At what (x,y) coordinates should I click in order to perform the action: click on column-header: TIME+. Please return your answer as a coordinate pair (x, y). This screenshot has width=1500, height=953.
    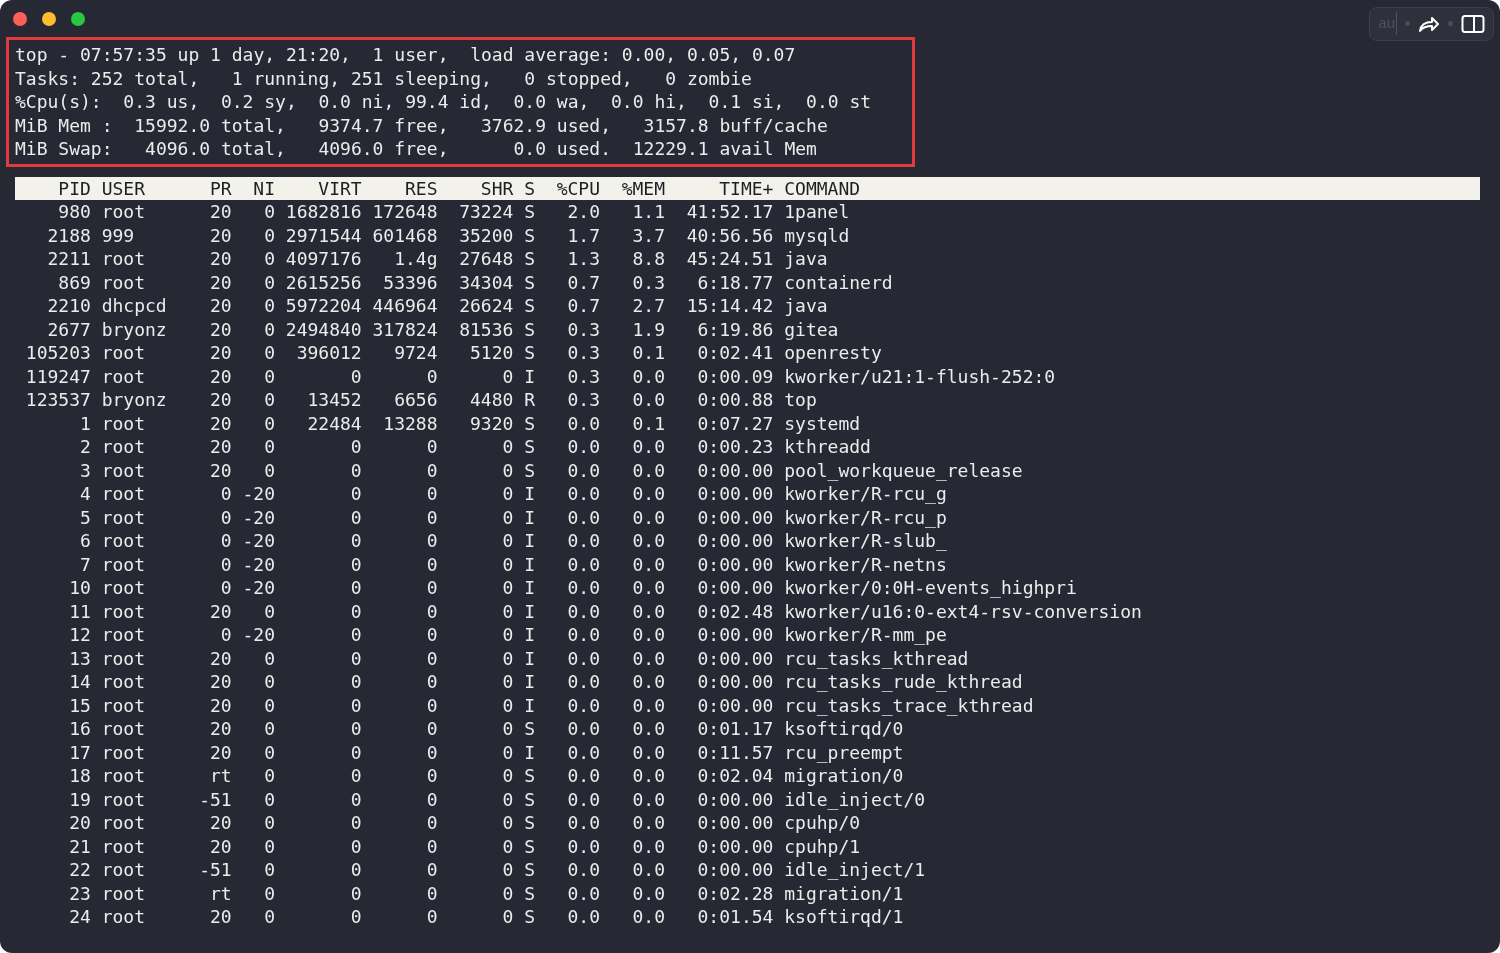
    Looking at the image, I should click on (746, 188).